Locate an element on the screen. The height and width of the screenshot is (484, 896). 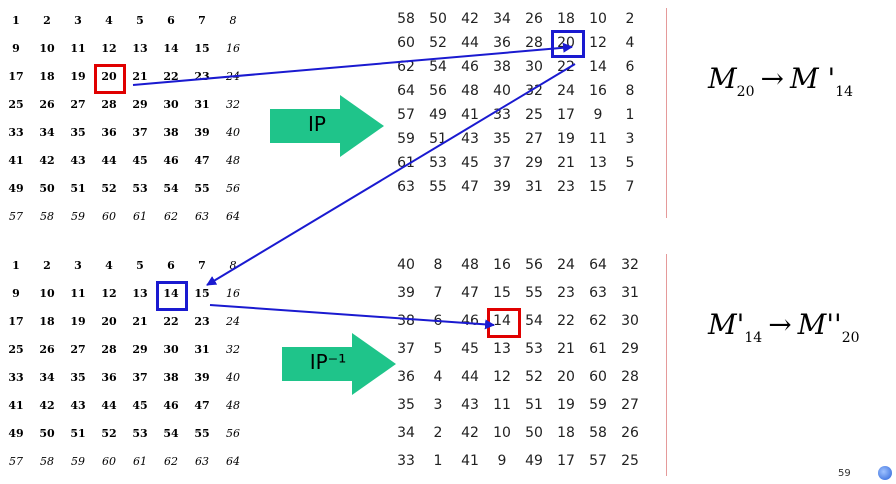
connector-20-to-ip is located at coordinates (352, 64).